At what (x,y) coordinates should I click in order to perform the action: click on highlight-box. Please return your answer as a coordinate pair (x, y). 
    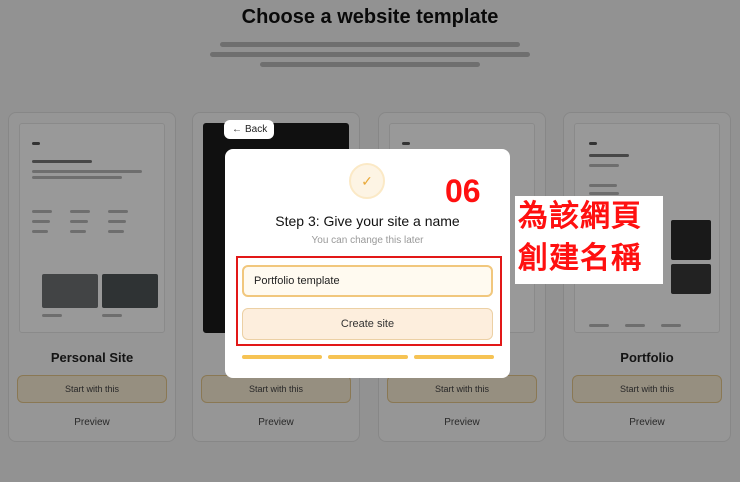
    Looking at the image, I should click on (369, 301).